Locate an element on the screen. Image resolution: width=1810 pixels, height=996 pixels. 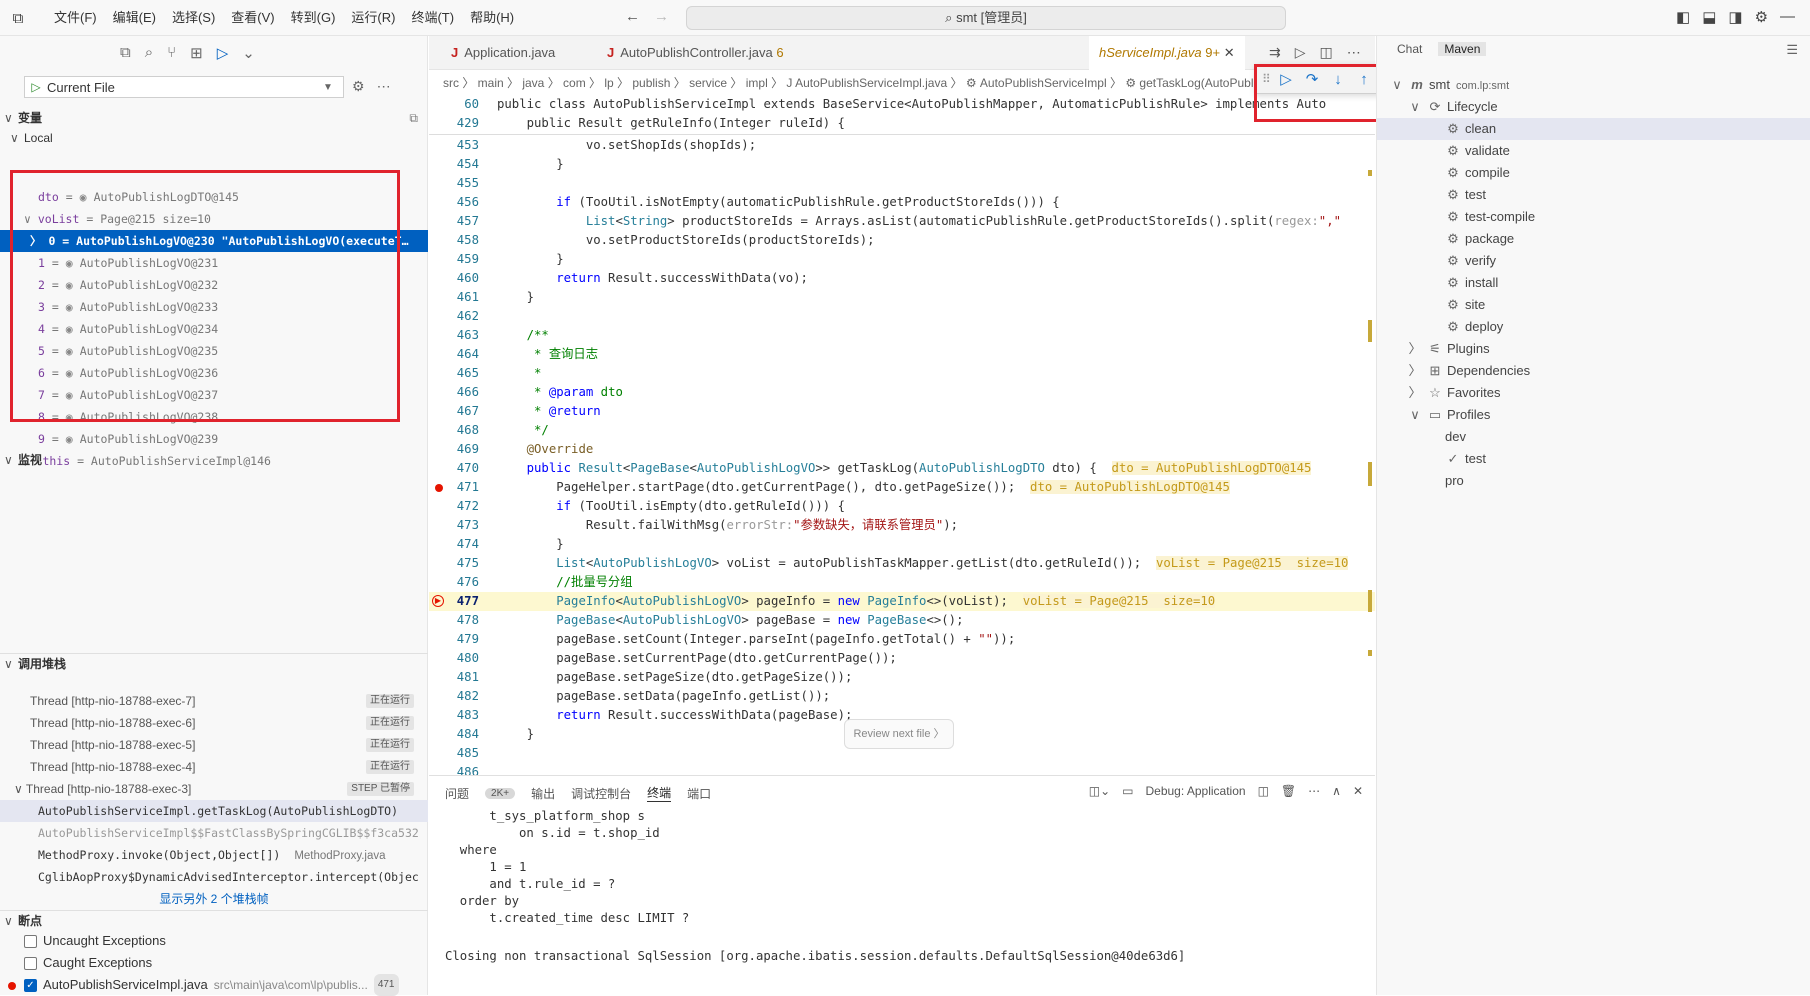
step-into-icon: ↓ is located at coordinates (1338, 79).